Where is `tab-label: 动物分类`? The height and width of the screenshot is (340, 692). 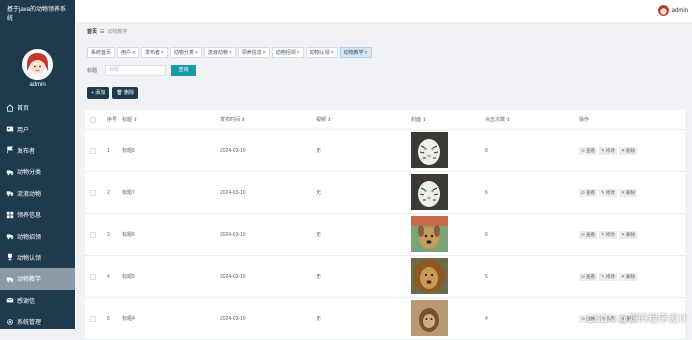 tab-label: 动物分类 is located at coordinates (184, 53).